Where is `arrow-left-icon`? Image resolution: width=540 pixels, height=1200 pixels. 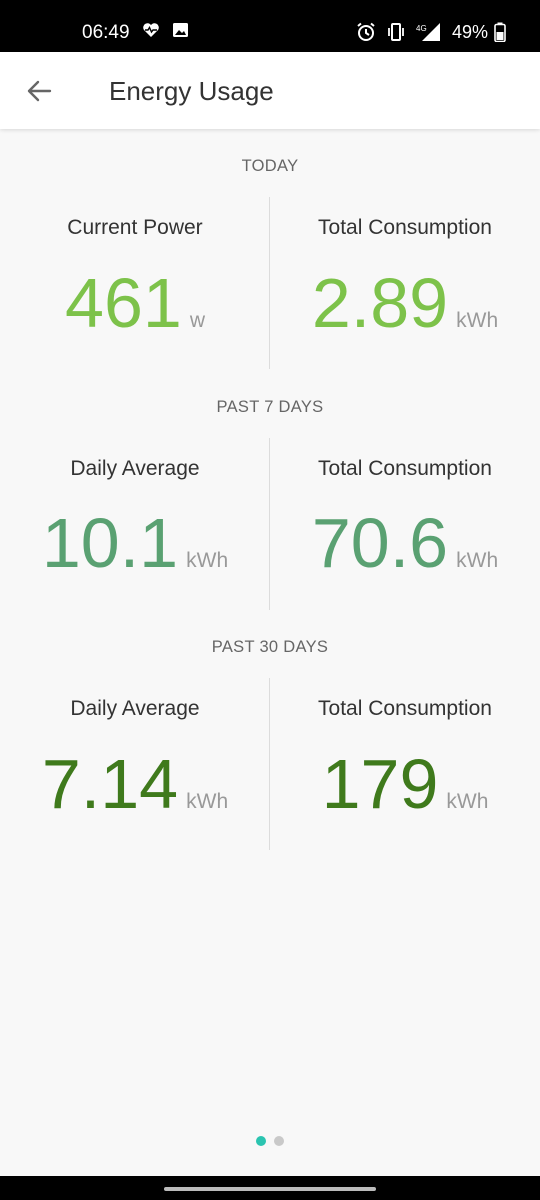 arrow-left-icon is located at coordinates (39, 91).